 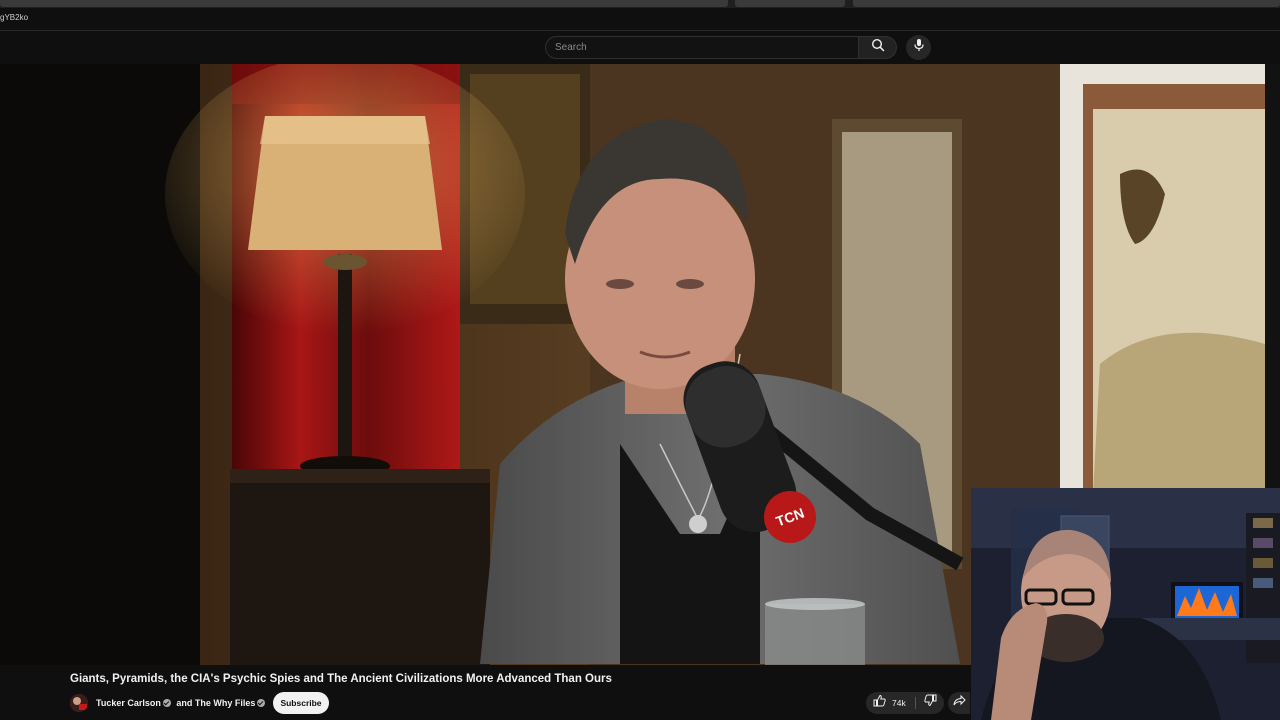 What do you see at coordinates (301, 703) in the screenshot?
I see `subscribe-button: Subscribe` at bounding box center [301, 703].